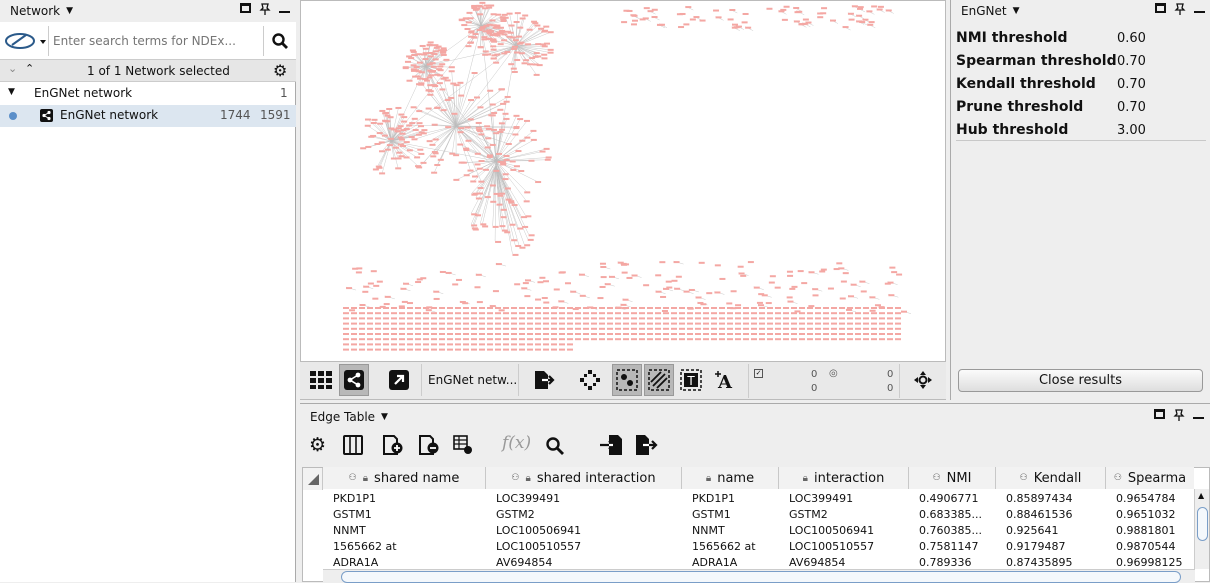  Describe the element at coordinates (12, 68) in the screenshot. I see `expand-all-icon: ⌄` at that location.